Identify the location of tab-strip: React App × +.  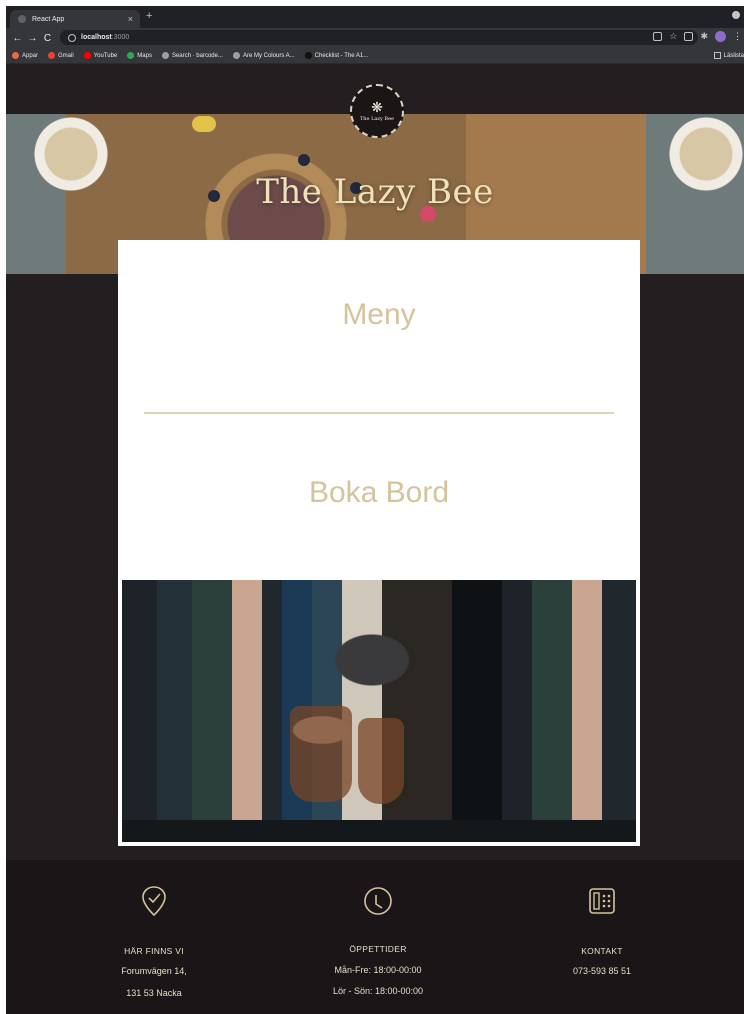
(375, 17).